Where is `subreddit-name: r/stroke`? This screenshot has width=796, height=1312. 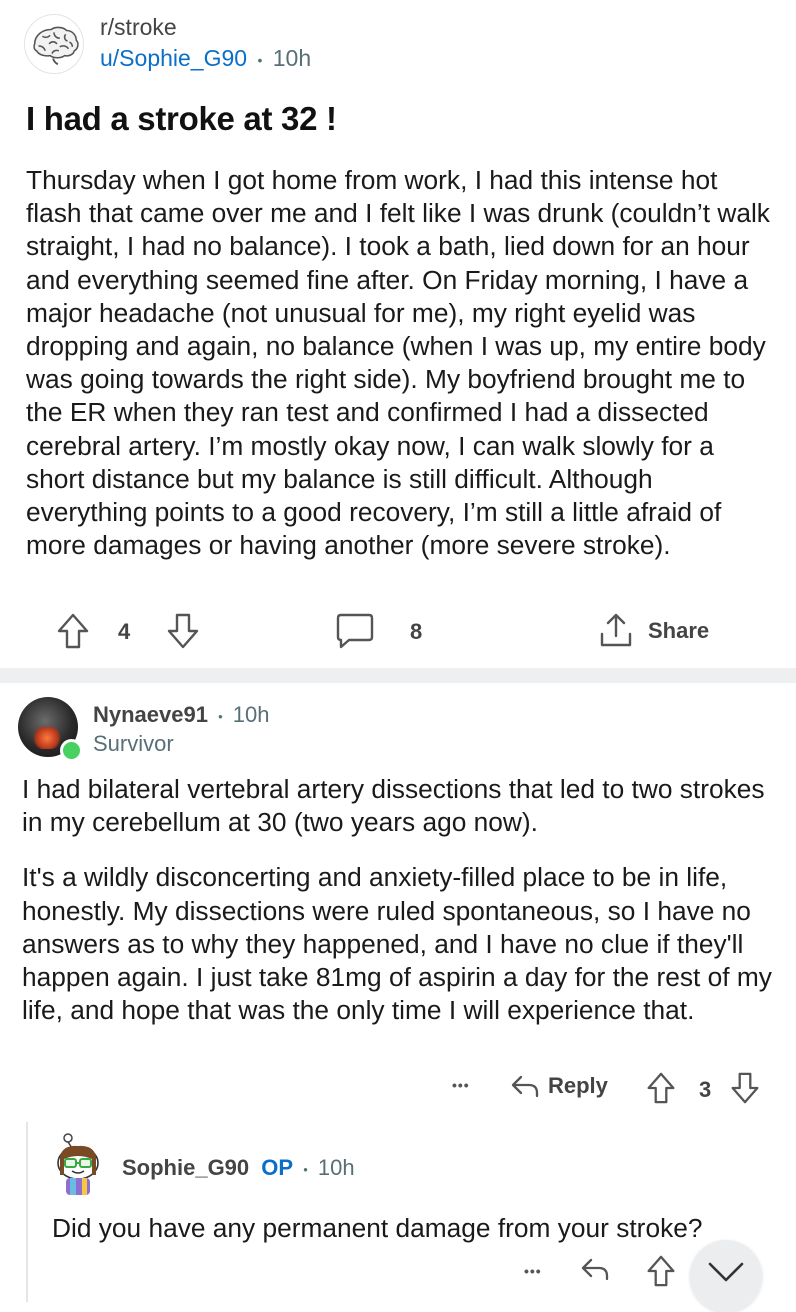 subreddit-name: r/stroke is located at coordinates (138, 27).